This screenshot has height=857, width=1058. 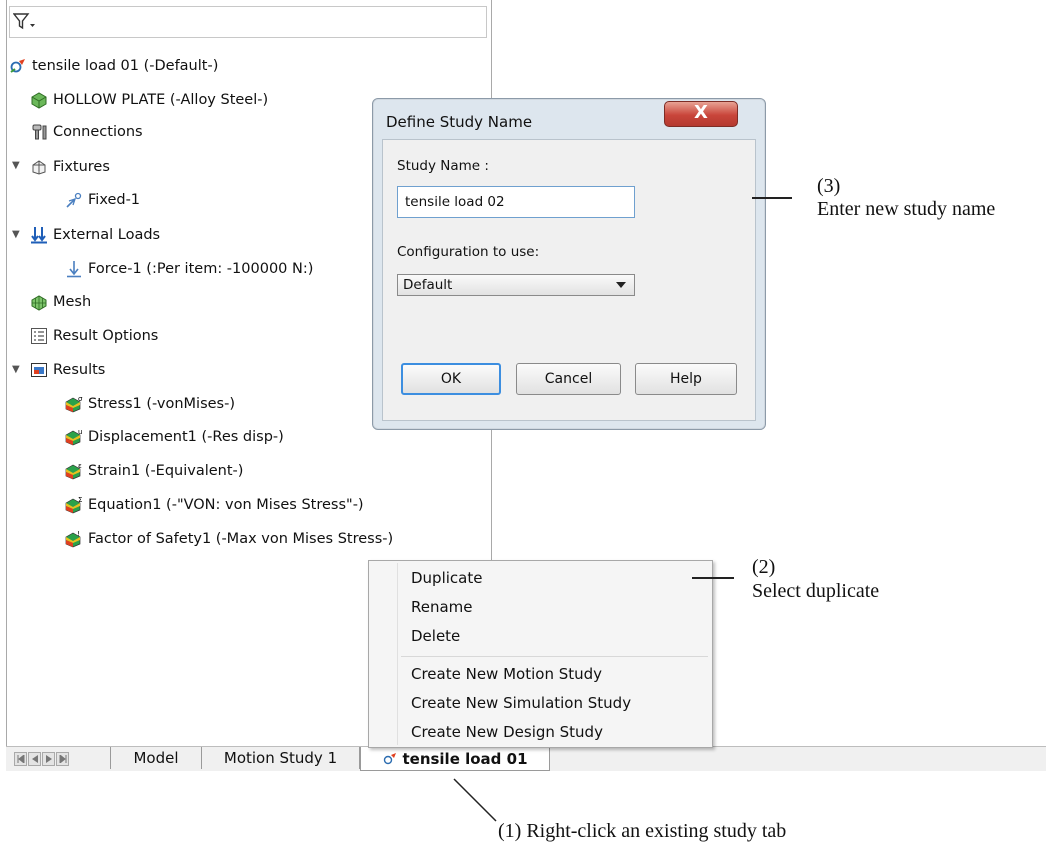 What do you see at coordinates (701, 114) in the screenshot?
I see `close-button: X` at bounding box center [701, 114].